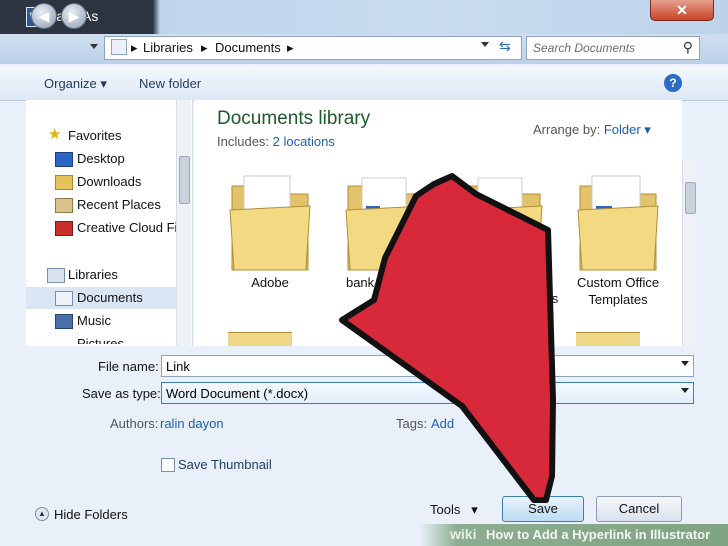 Image resolution: width=728 pixels, height=546 pixels. Describe the element at coordinates (505, 46) in the screenshot. I see `refresh-icon: ⇆` at that location.